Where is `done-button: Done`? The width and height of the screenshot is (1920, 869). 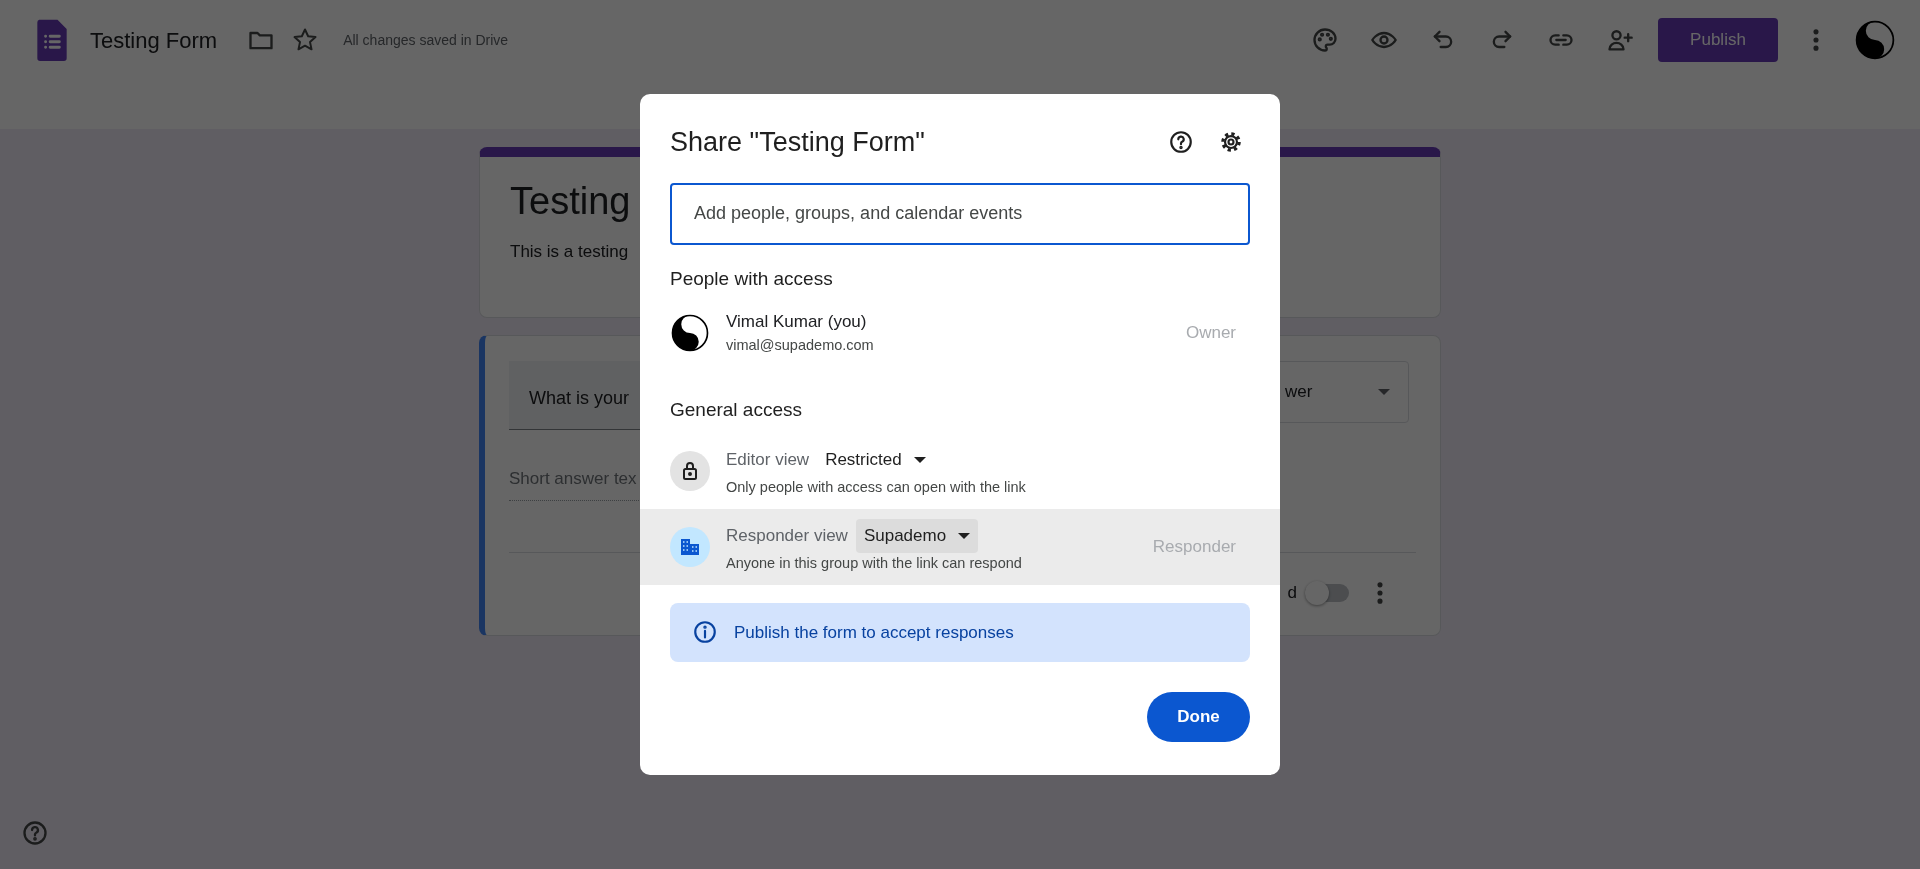 done-button: Done is located at coordinates (1198, 716).